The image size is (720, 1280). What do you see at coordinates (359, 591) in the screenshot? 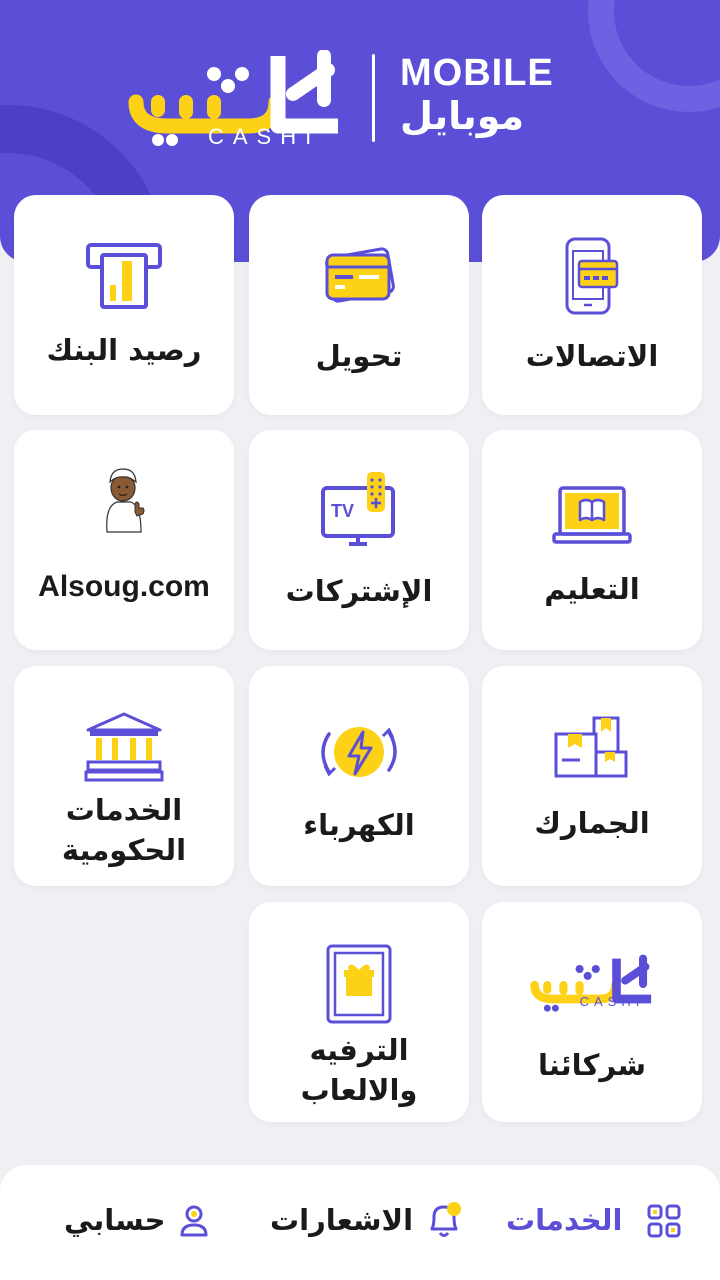
I see `service-label: الإشتركات` at bounding box center [359, 591].